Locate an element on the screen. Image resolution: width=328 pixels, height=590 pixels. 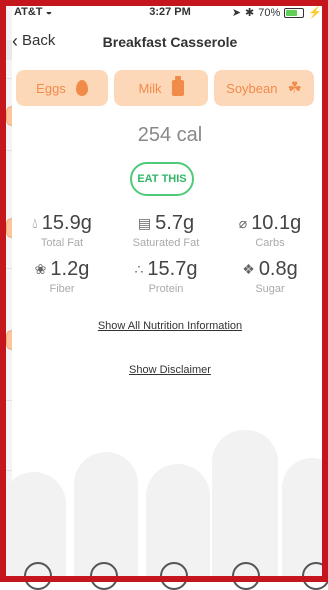
fat-drop-icon: 💧︎ is located at coordinates (35, 223).